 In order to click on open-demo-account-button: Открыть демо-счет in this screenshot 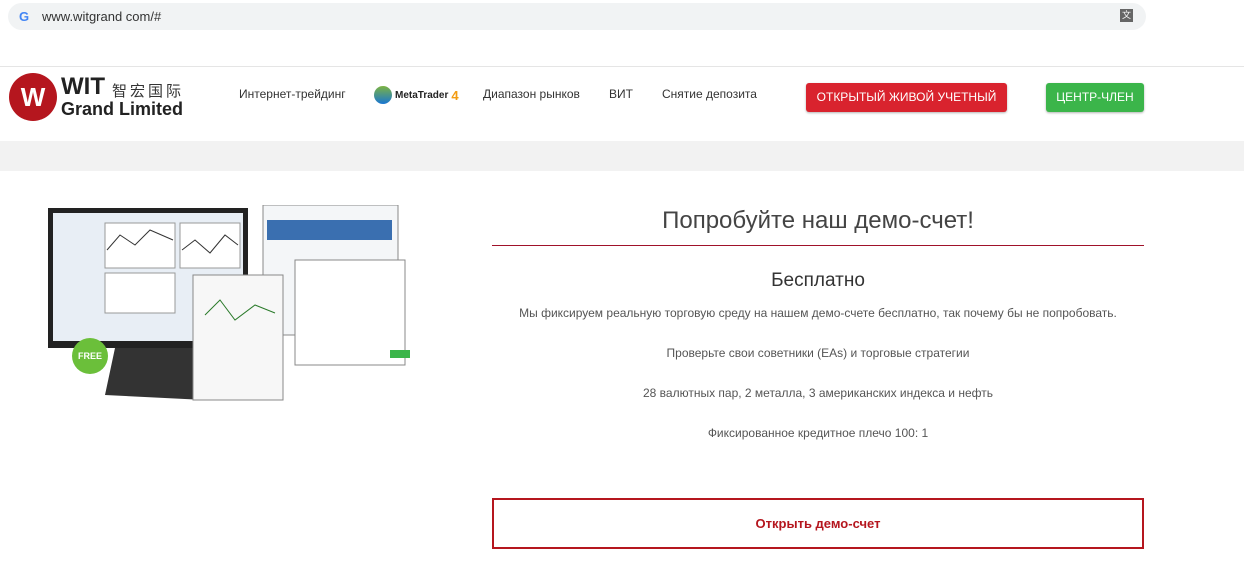, I will do `click(818, 523)`.